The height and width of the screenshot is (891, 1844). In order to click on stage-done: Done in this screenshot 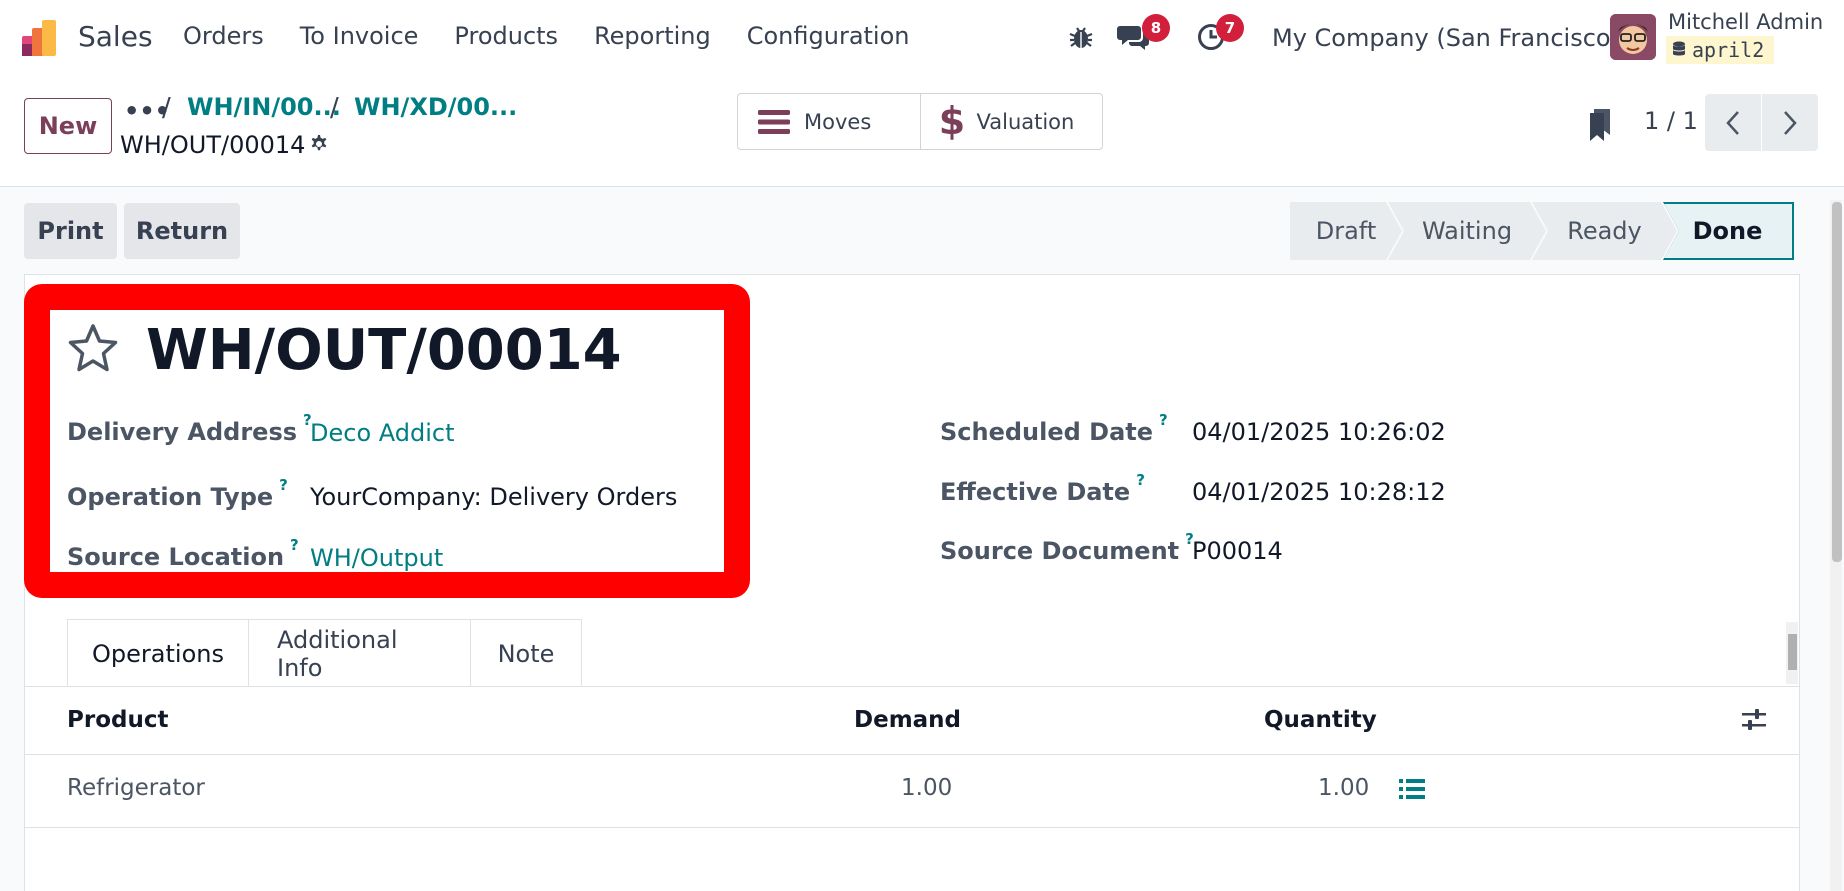, I will do `click(1728, 231)`.